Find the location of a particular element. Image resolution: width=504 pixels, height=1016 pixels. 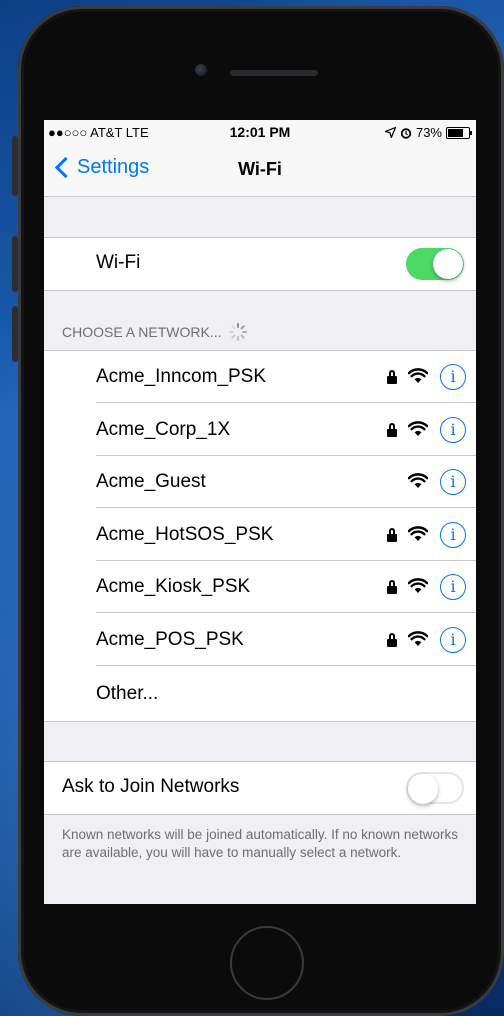

network-name: Acme_POS_PSK is located at coordinates (170, 639).